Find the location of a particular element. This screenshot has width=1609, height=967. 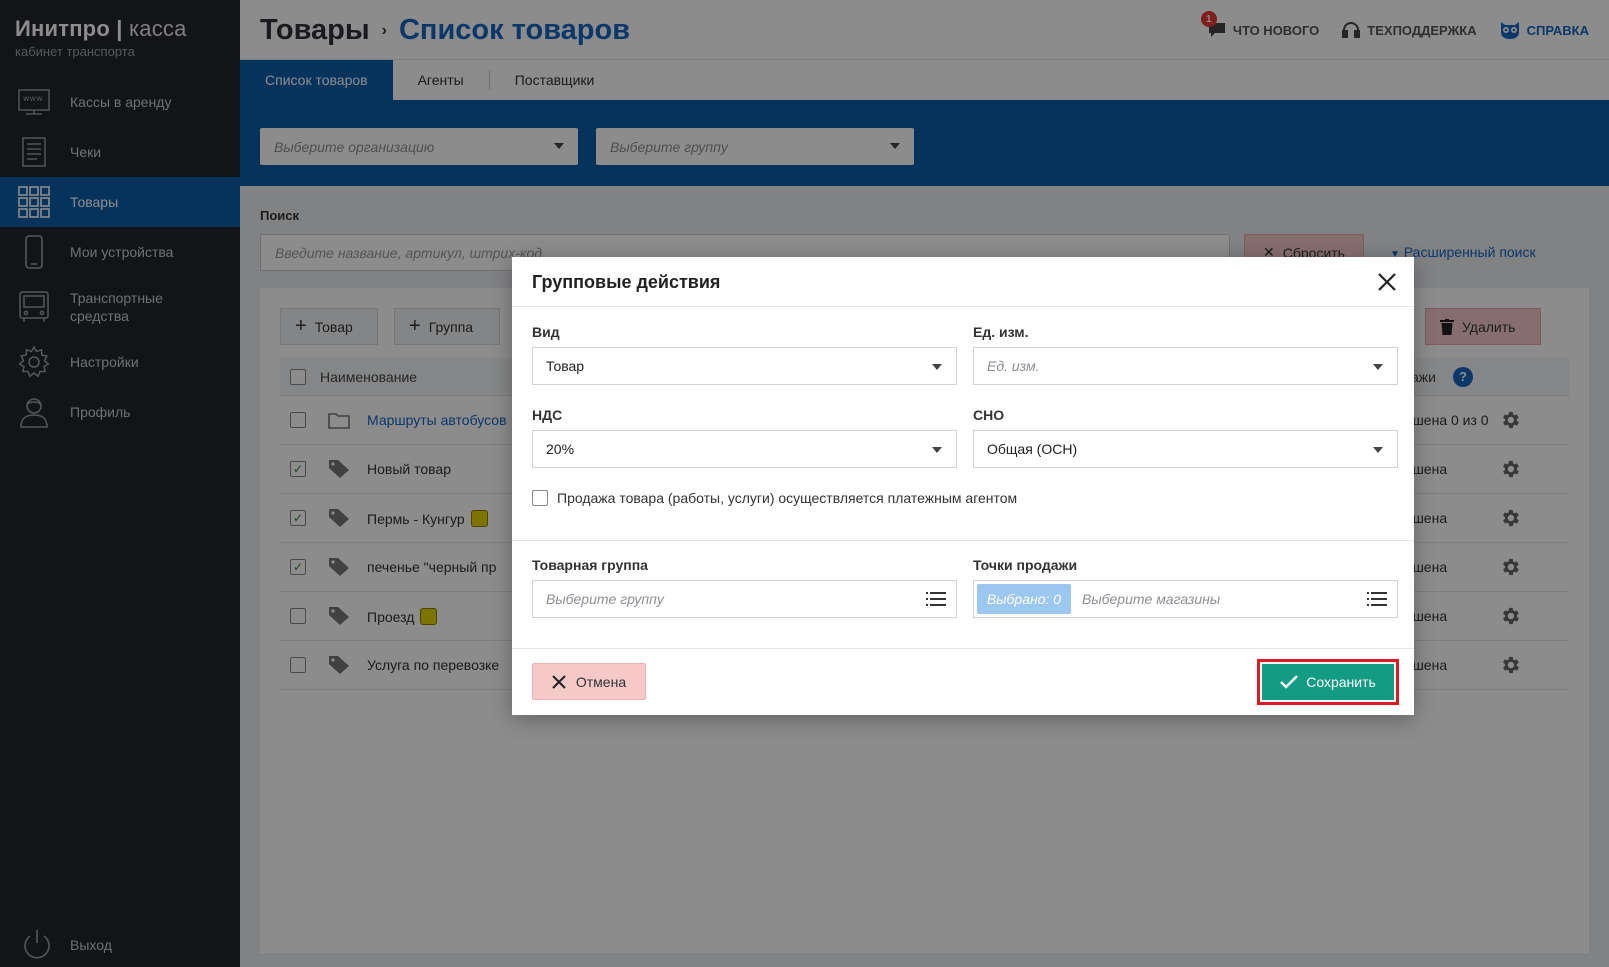

tax-system-select: Общая (ОСН) is located at coordinates (1185, 449).